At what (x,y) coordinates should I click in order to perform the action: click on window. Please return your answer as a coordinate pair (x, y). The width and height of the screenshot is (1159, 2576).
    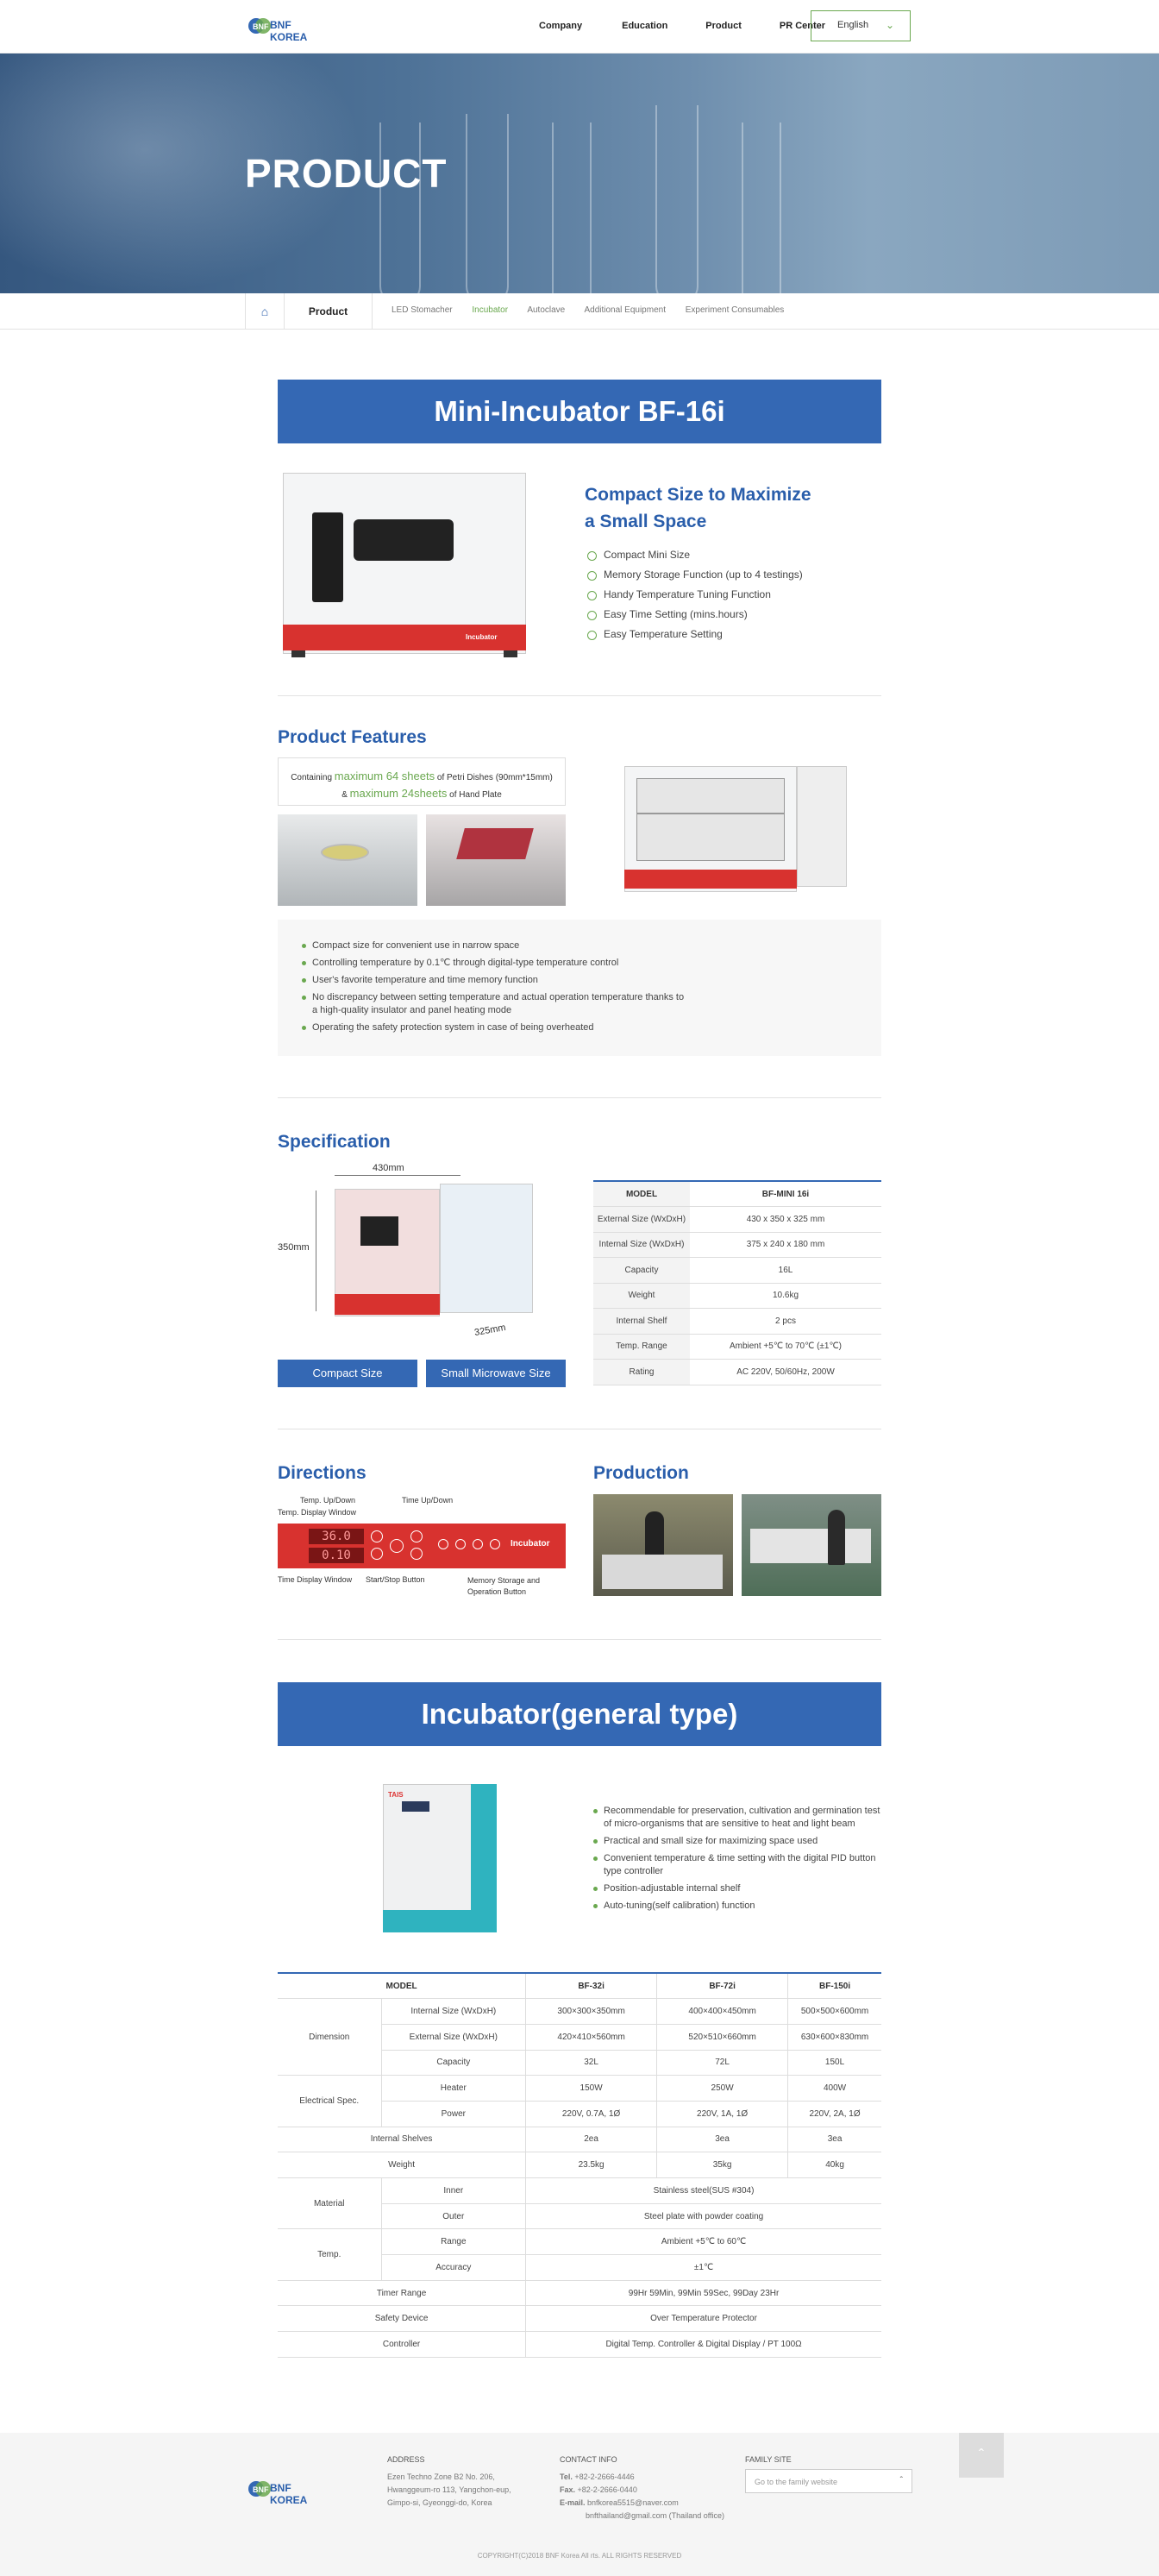
    Looking at the image, I should click on (404, 540).